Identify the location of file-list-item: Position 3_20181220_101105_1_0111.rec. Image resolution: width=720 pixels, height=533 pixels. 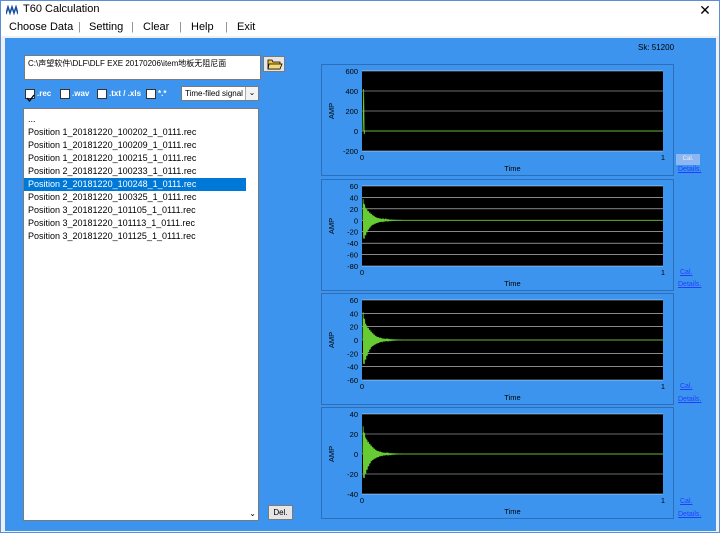
(135, 210).